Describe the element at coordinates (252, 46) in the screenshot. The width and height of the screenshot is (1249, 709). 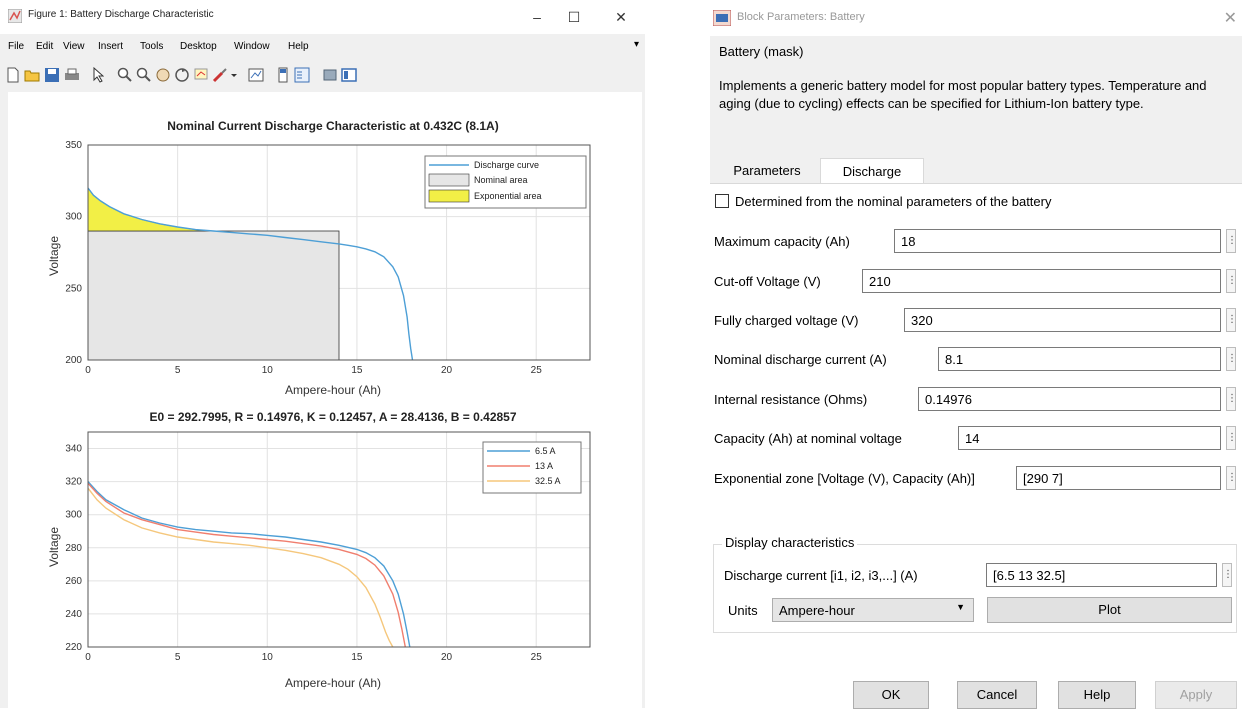
I see `menu-window: Window` at that location.